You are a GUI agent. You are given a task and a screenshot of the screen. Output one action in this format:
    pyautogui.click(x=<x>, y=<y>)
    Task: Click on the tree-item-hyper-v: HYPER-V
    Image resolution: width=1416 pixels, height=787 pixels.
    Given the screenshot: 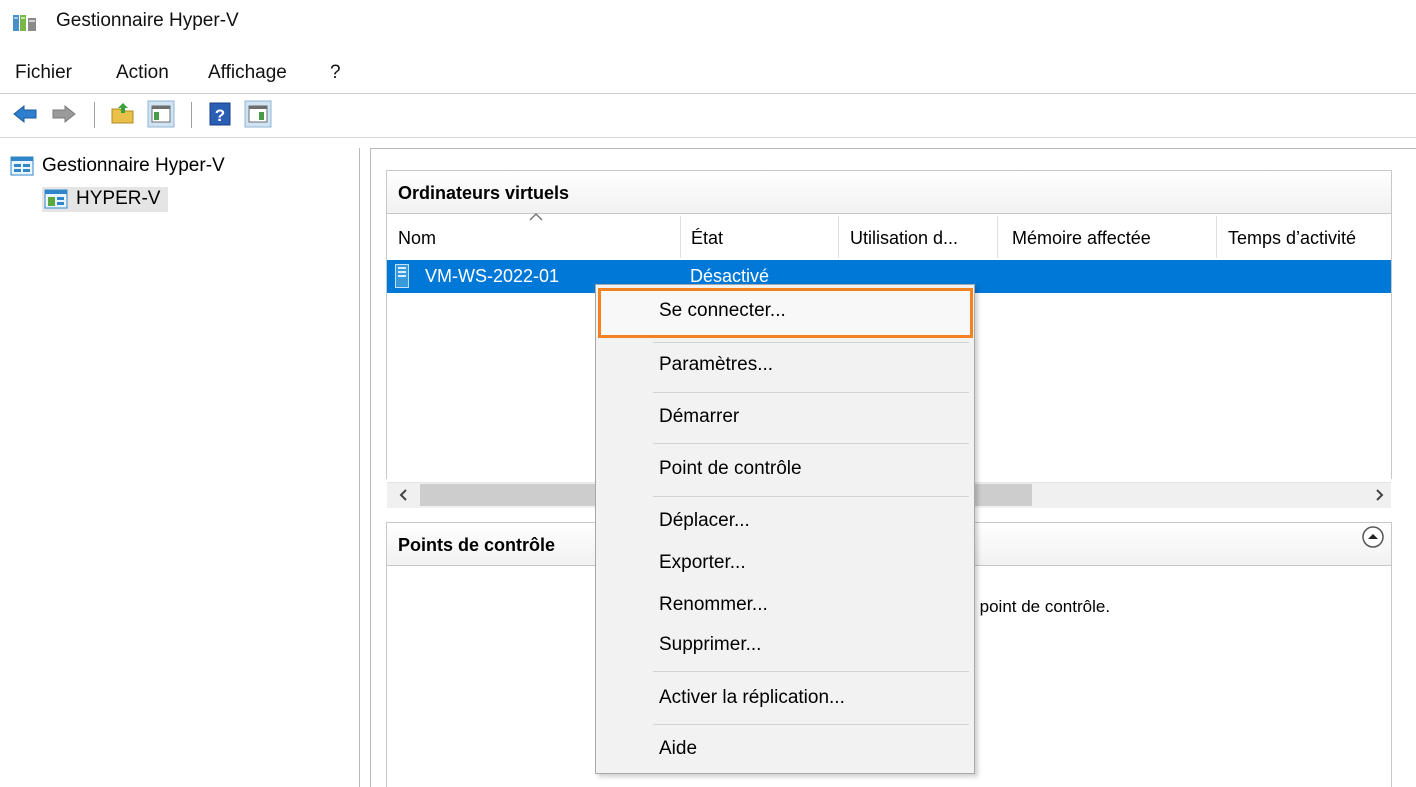 What is the action you would take?
    pyautogui.click(x=105, y=199)
    